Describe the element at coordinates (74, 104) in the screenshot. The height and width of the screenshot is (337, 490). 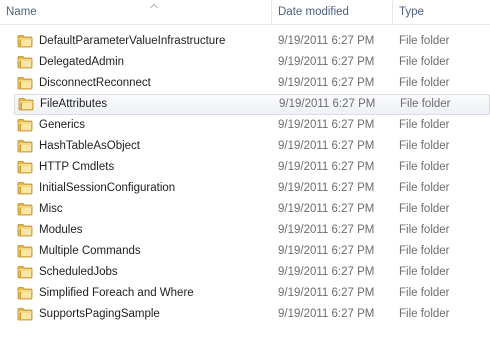
I see `file-name: FileAttributes` at that location.